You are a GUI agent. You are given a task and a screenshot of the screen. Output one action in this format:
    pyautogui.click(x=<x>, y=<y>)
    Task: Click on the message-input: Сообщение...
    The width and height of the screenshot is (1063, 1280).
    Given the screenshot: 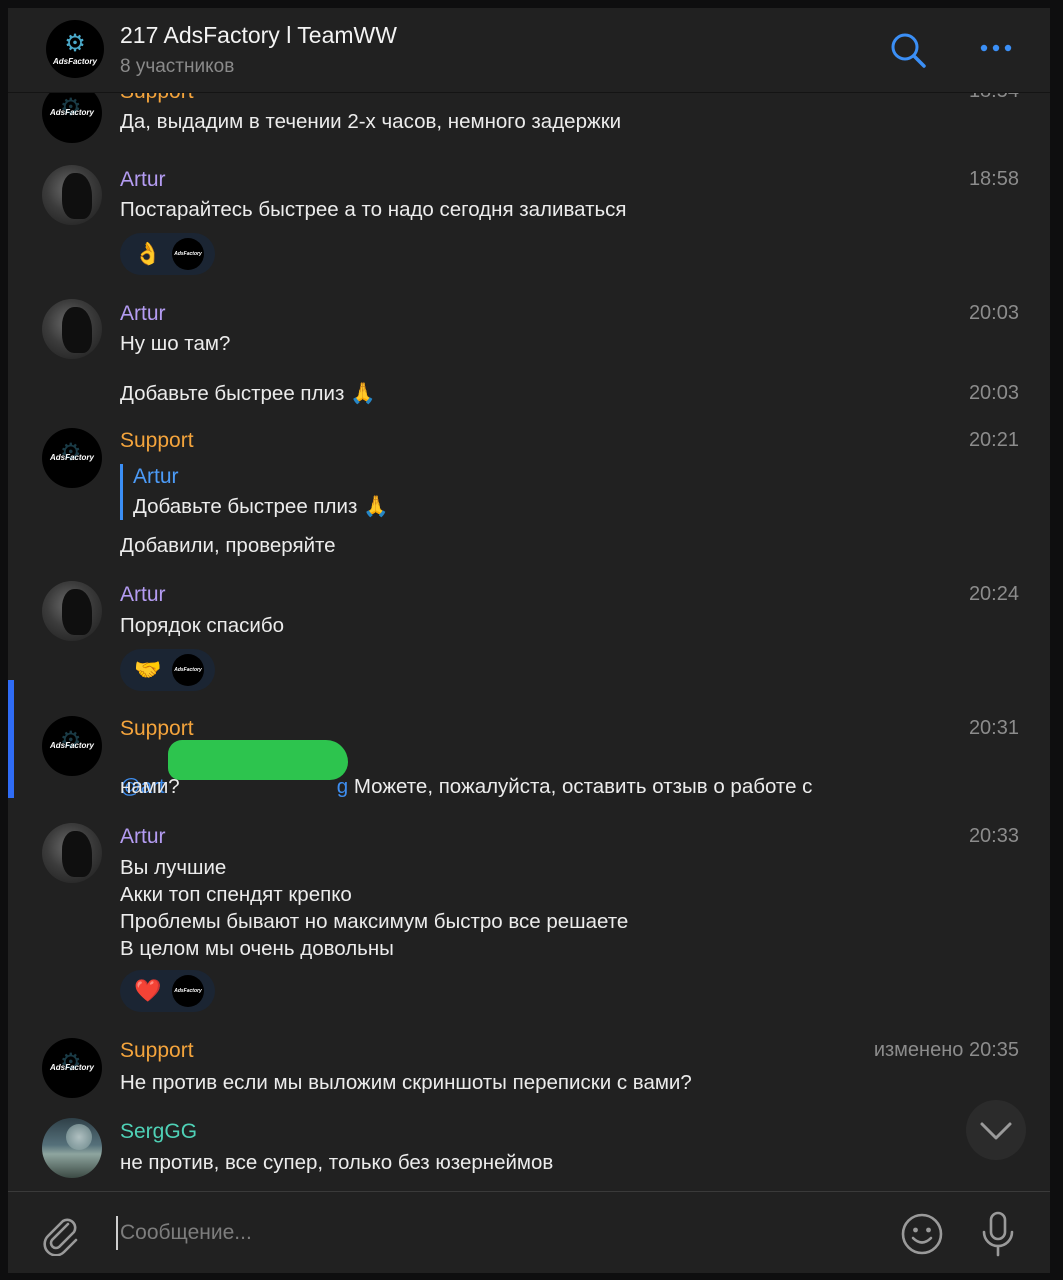 What is the action you would take?
    pyautogui.click(x=498, y=1233)
    